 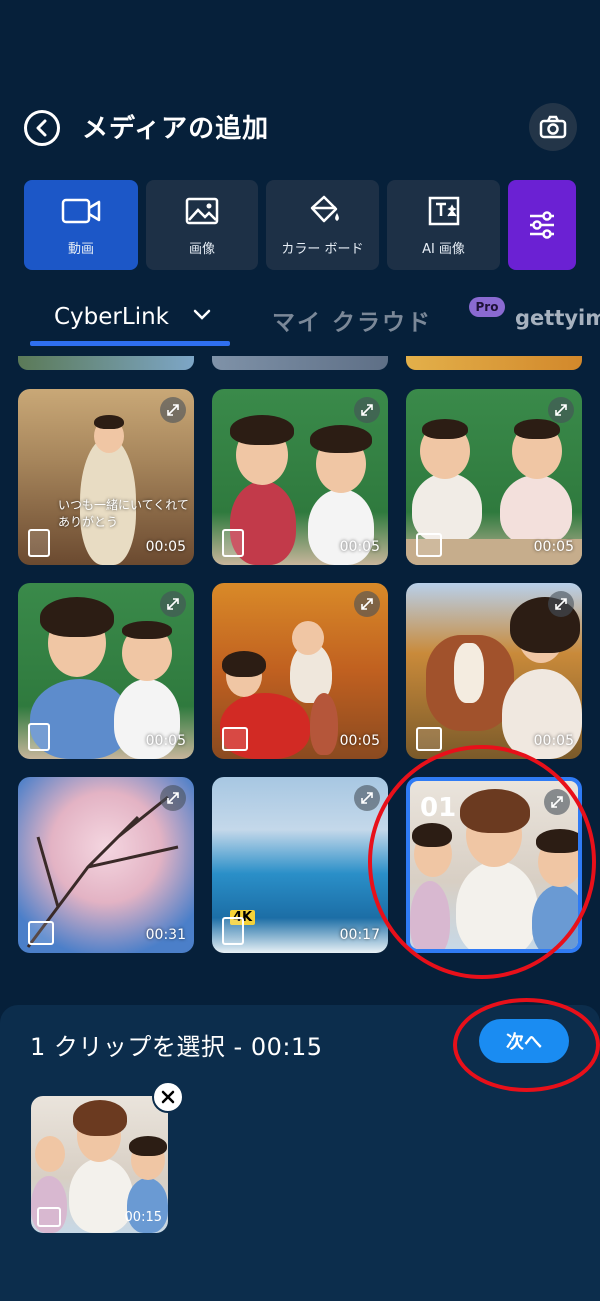 What do you see at coordinates (143, 1217) in the screenshot?
I see `clip-duration: 00:15` at bounding box center [143, 1217].